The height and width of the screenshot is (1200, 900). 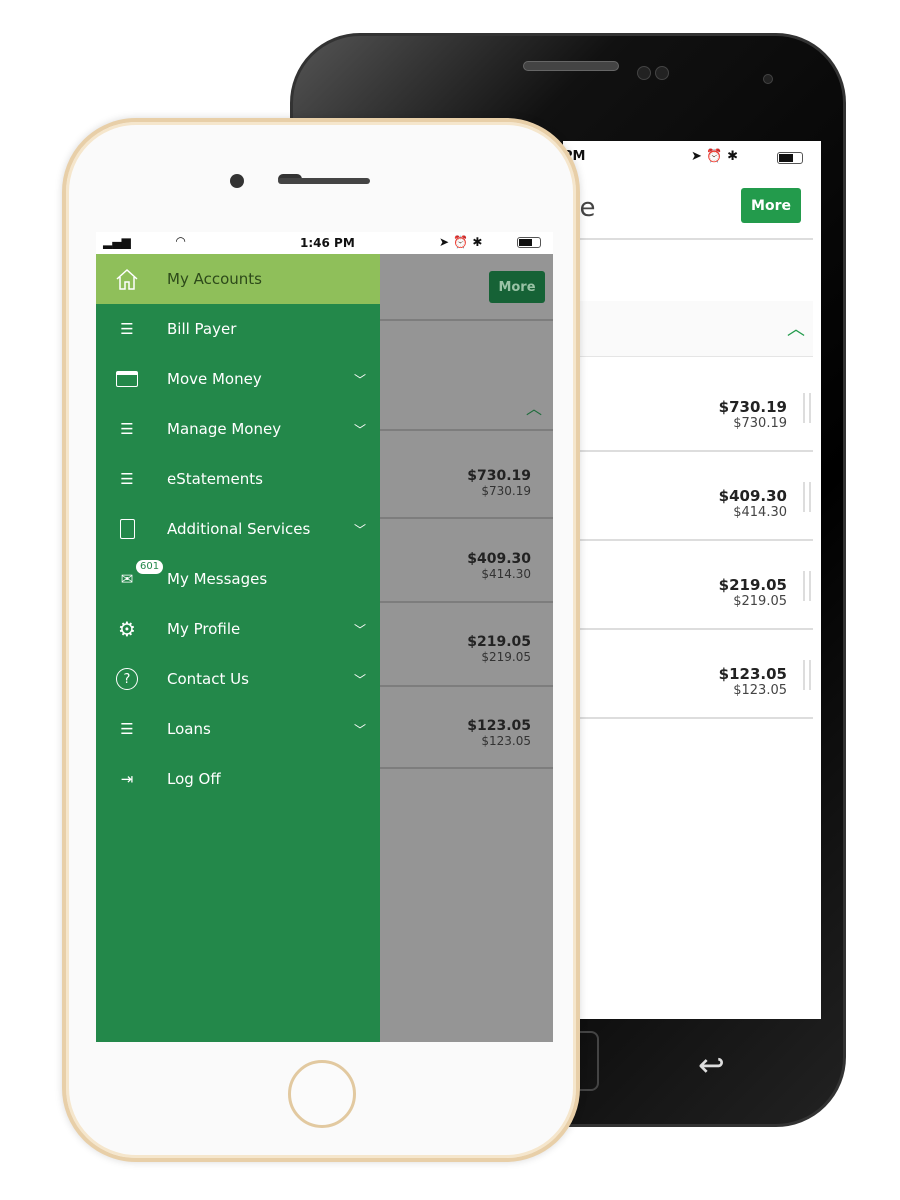 I want to click on gear-icon: ⚙, so click(x=127, y=629).